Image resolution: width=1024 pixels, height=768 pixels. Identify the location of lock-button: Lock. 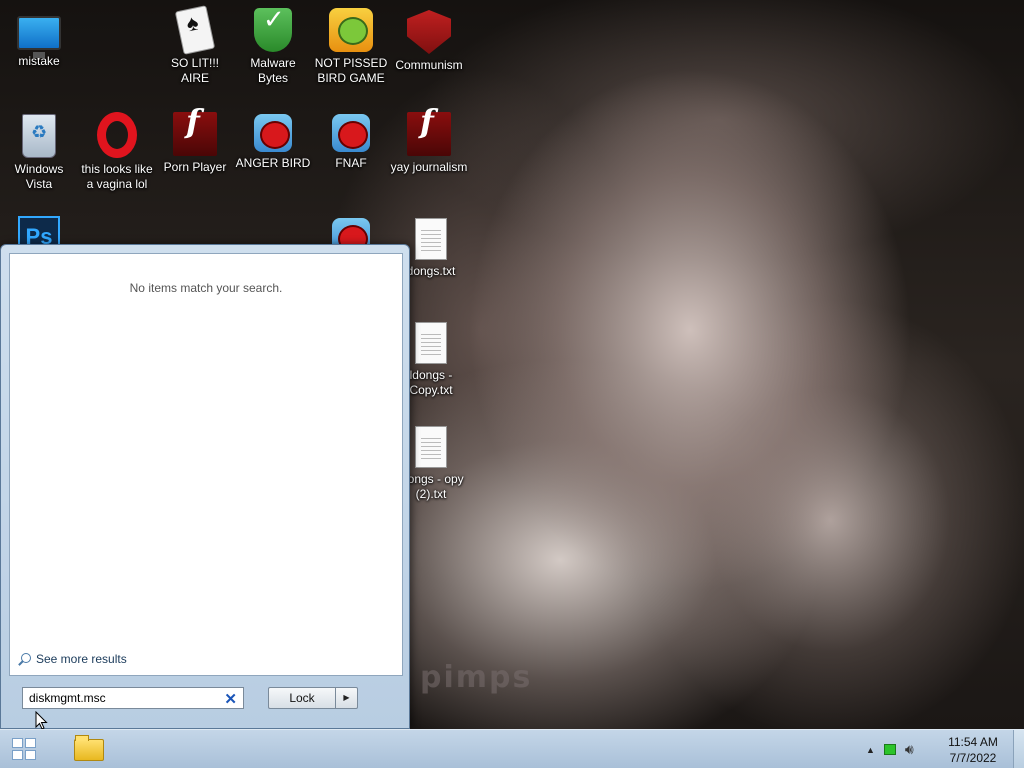
(301, 698).